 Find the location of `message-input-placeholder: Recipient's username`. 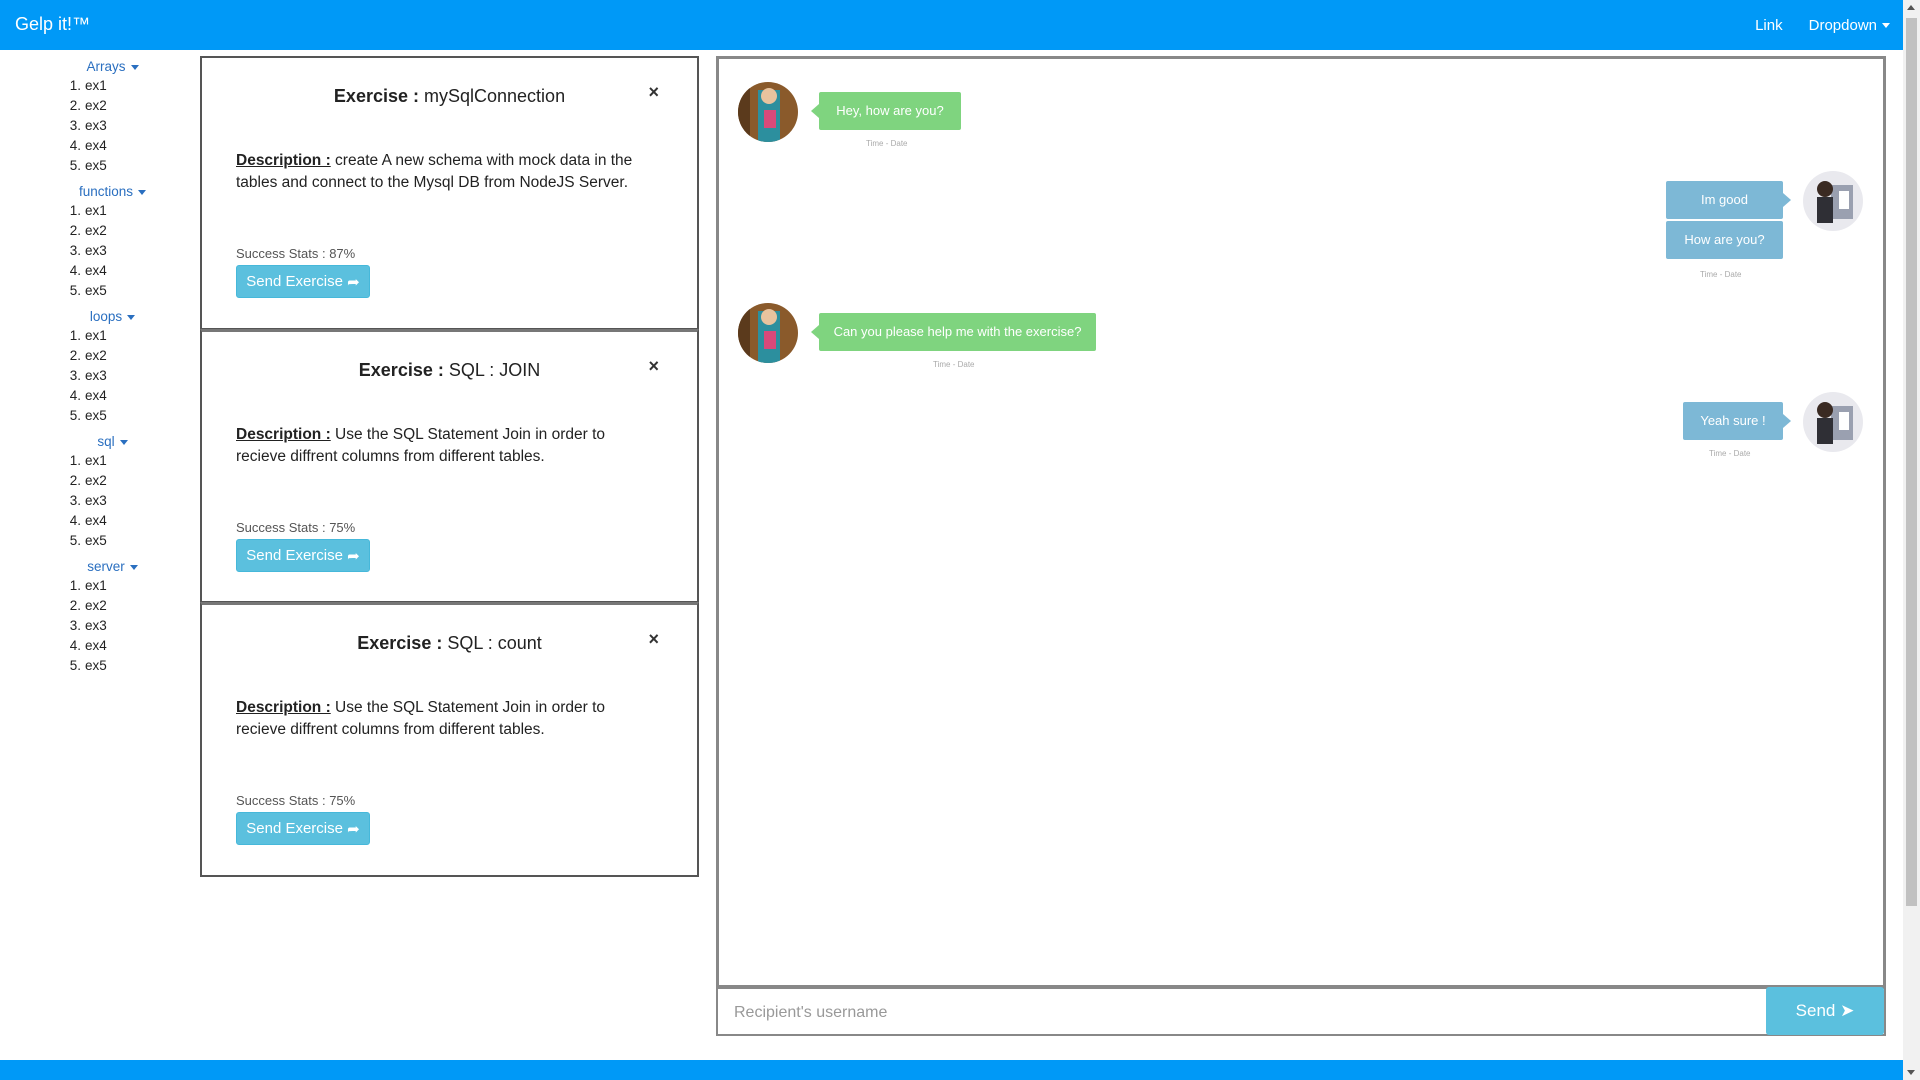

message-input-placeholder: Recipient's username is located at coordinates (810, 1013).